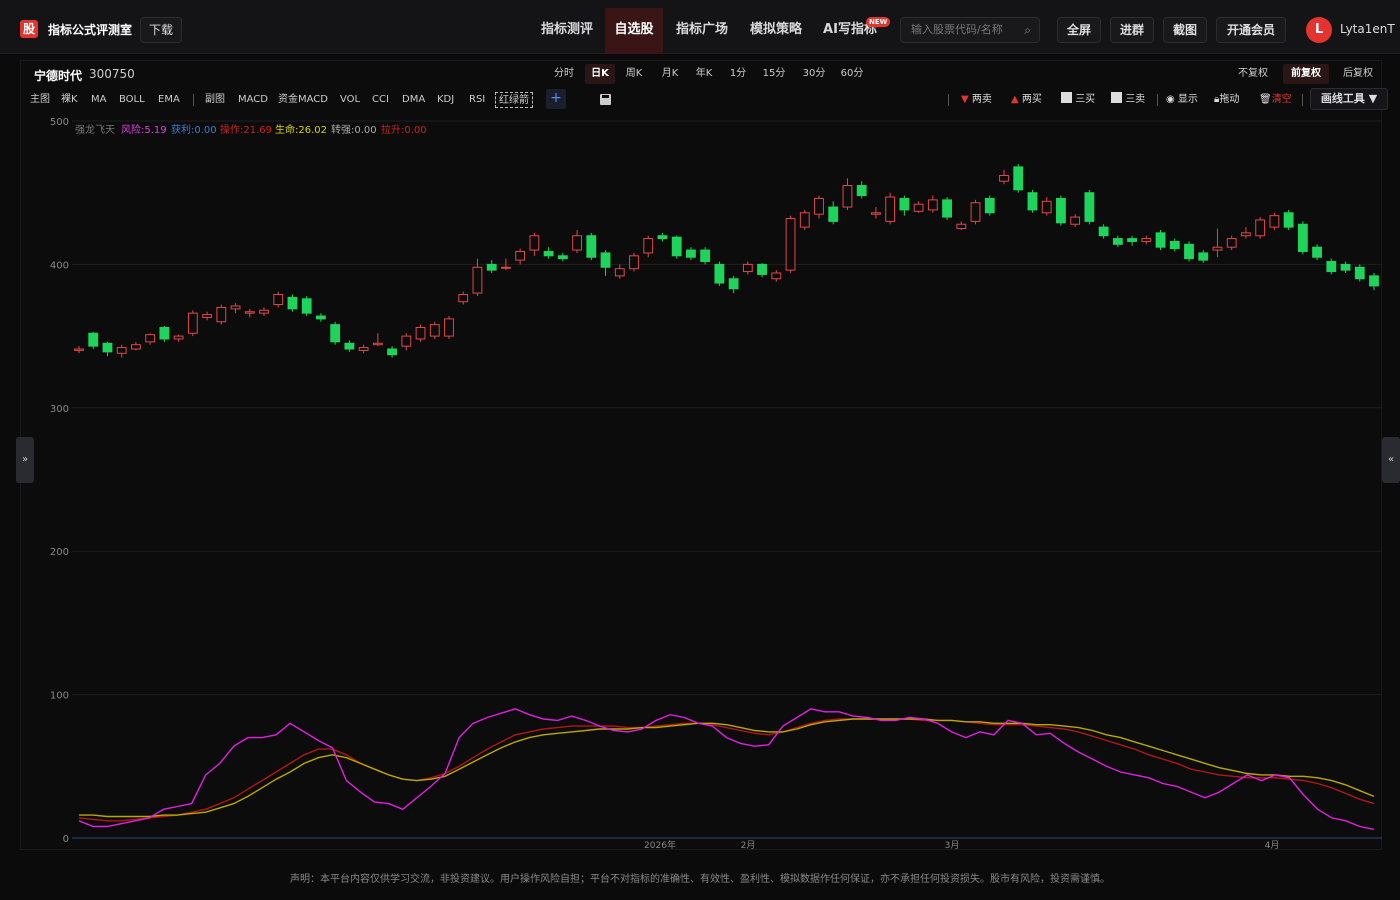 The image size is (1400, 900). I want to click on oscillator-line-red, so click(726, 770).